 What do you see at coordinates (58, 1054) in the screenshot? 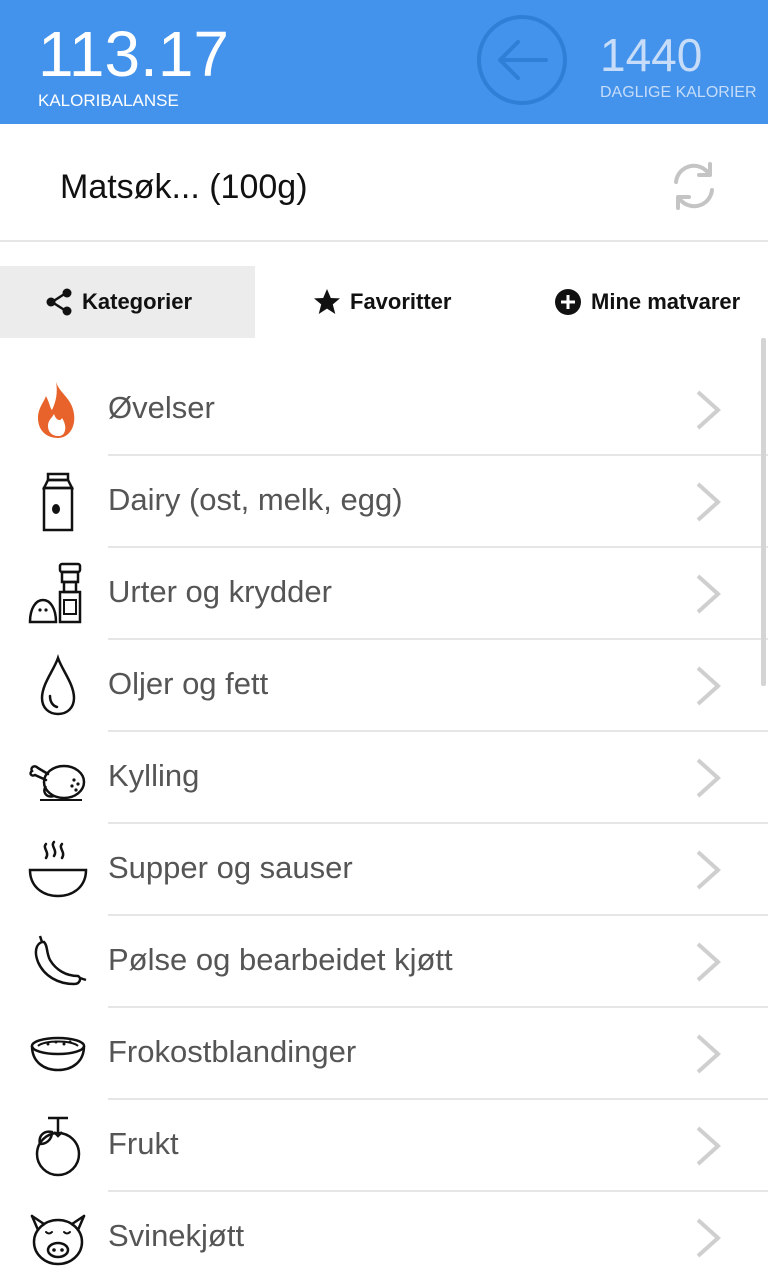
I see `cereal-bowl-icon` at bounding box center [58, 1054].